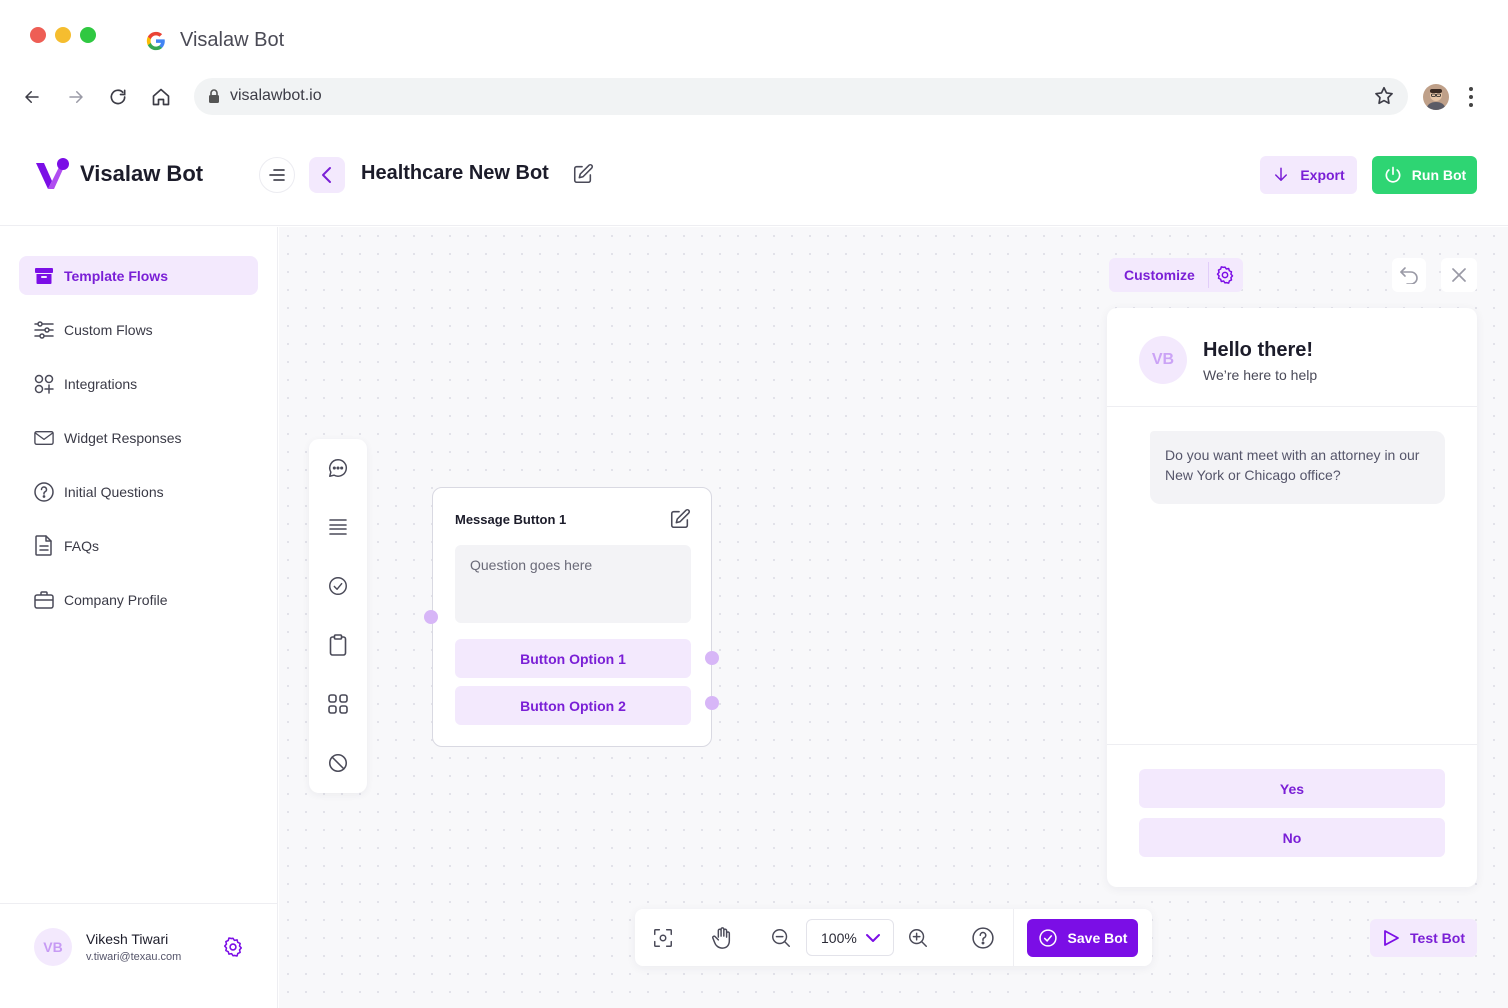  I want to click on reload-icon, so click(118, 97).